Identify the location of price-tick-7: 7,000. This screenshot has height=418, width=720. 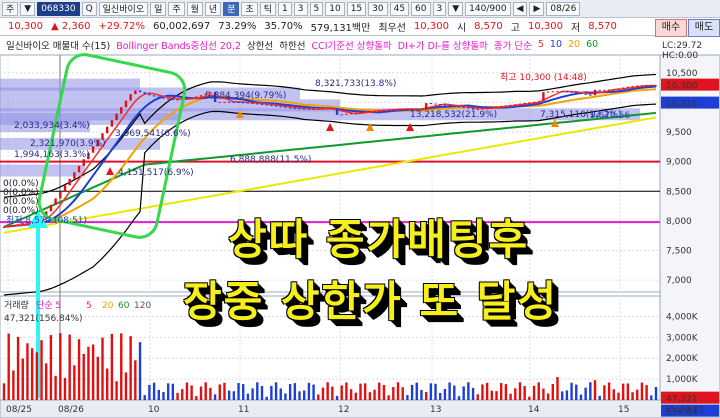
(679, 281).